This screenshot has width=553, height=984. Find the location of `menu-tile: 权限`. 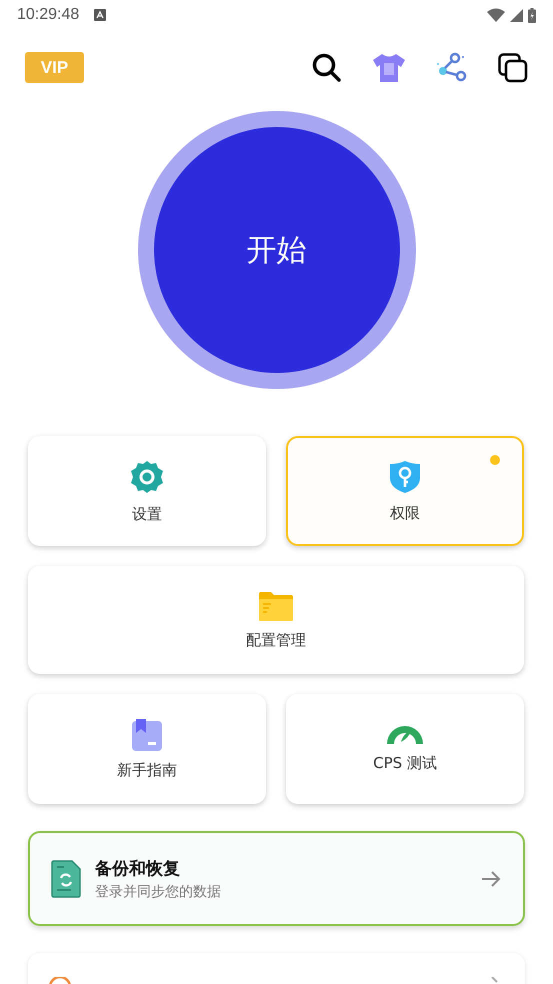

menu-tile: 权限 is located at coordinates (405, 491).